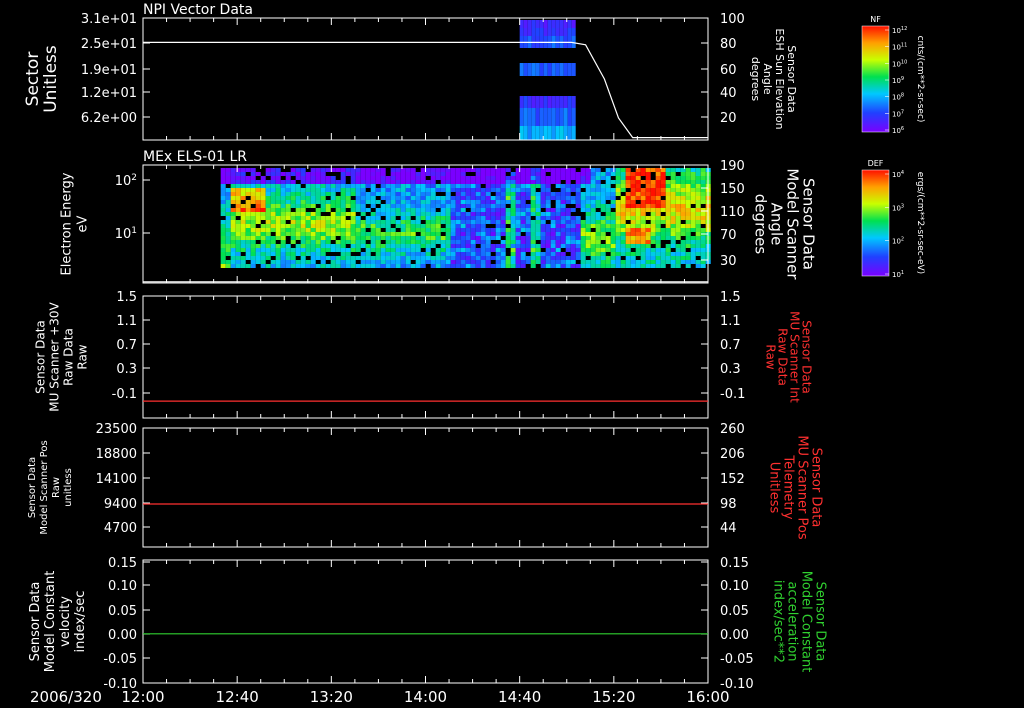 The image size is (1024, 708). What do you see at coordinates (35, 622) in the screenshot?
I see `left-axis-label: Sensor Data` at bounding box center [35, 622].